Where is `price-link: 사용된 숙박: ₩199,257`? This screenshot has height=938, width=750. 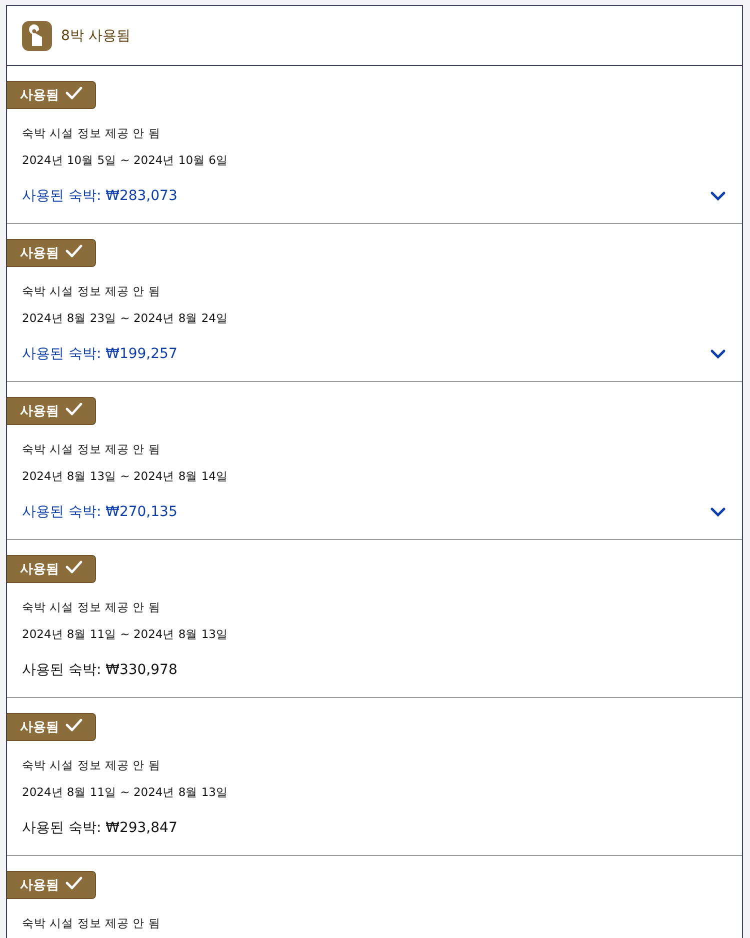
price-link: 사용된 숙박: ₩199,257 is located at coordinates (100, 354).